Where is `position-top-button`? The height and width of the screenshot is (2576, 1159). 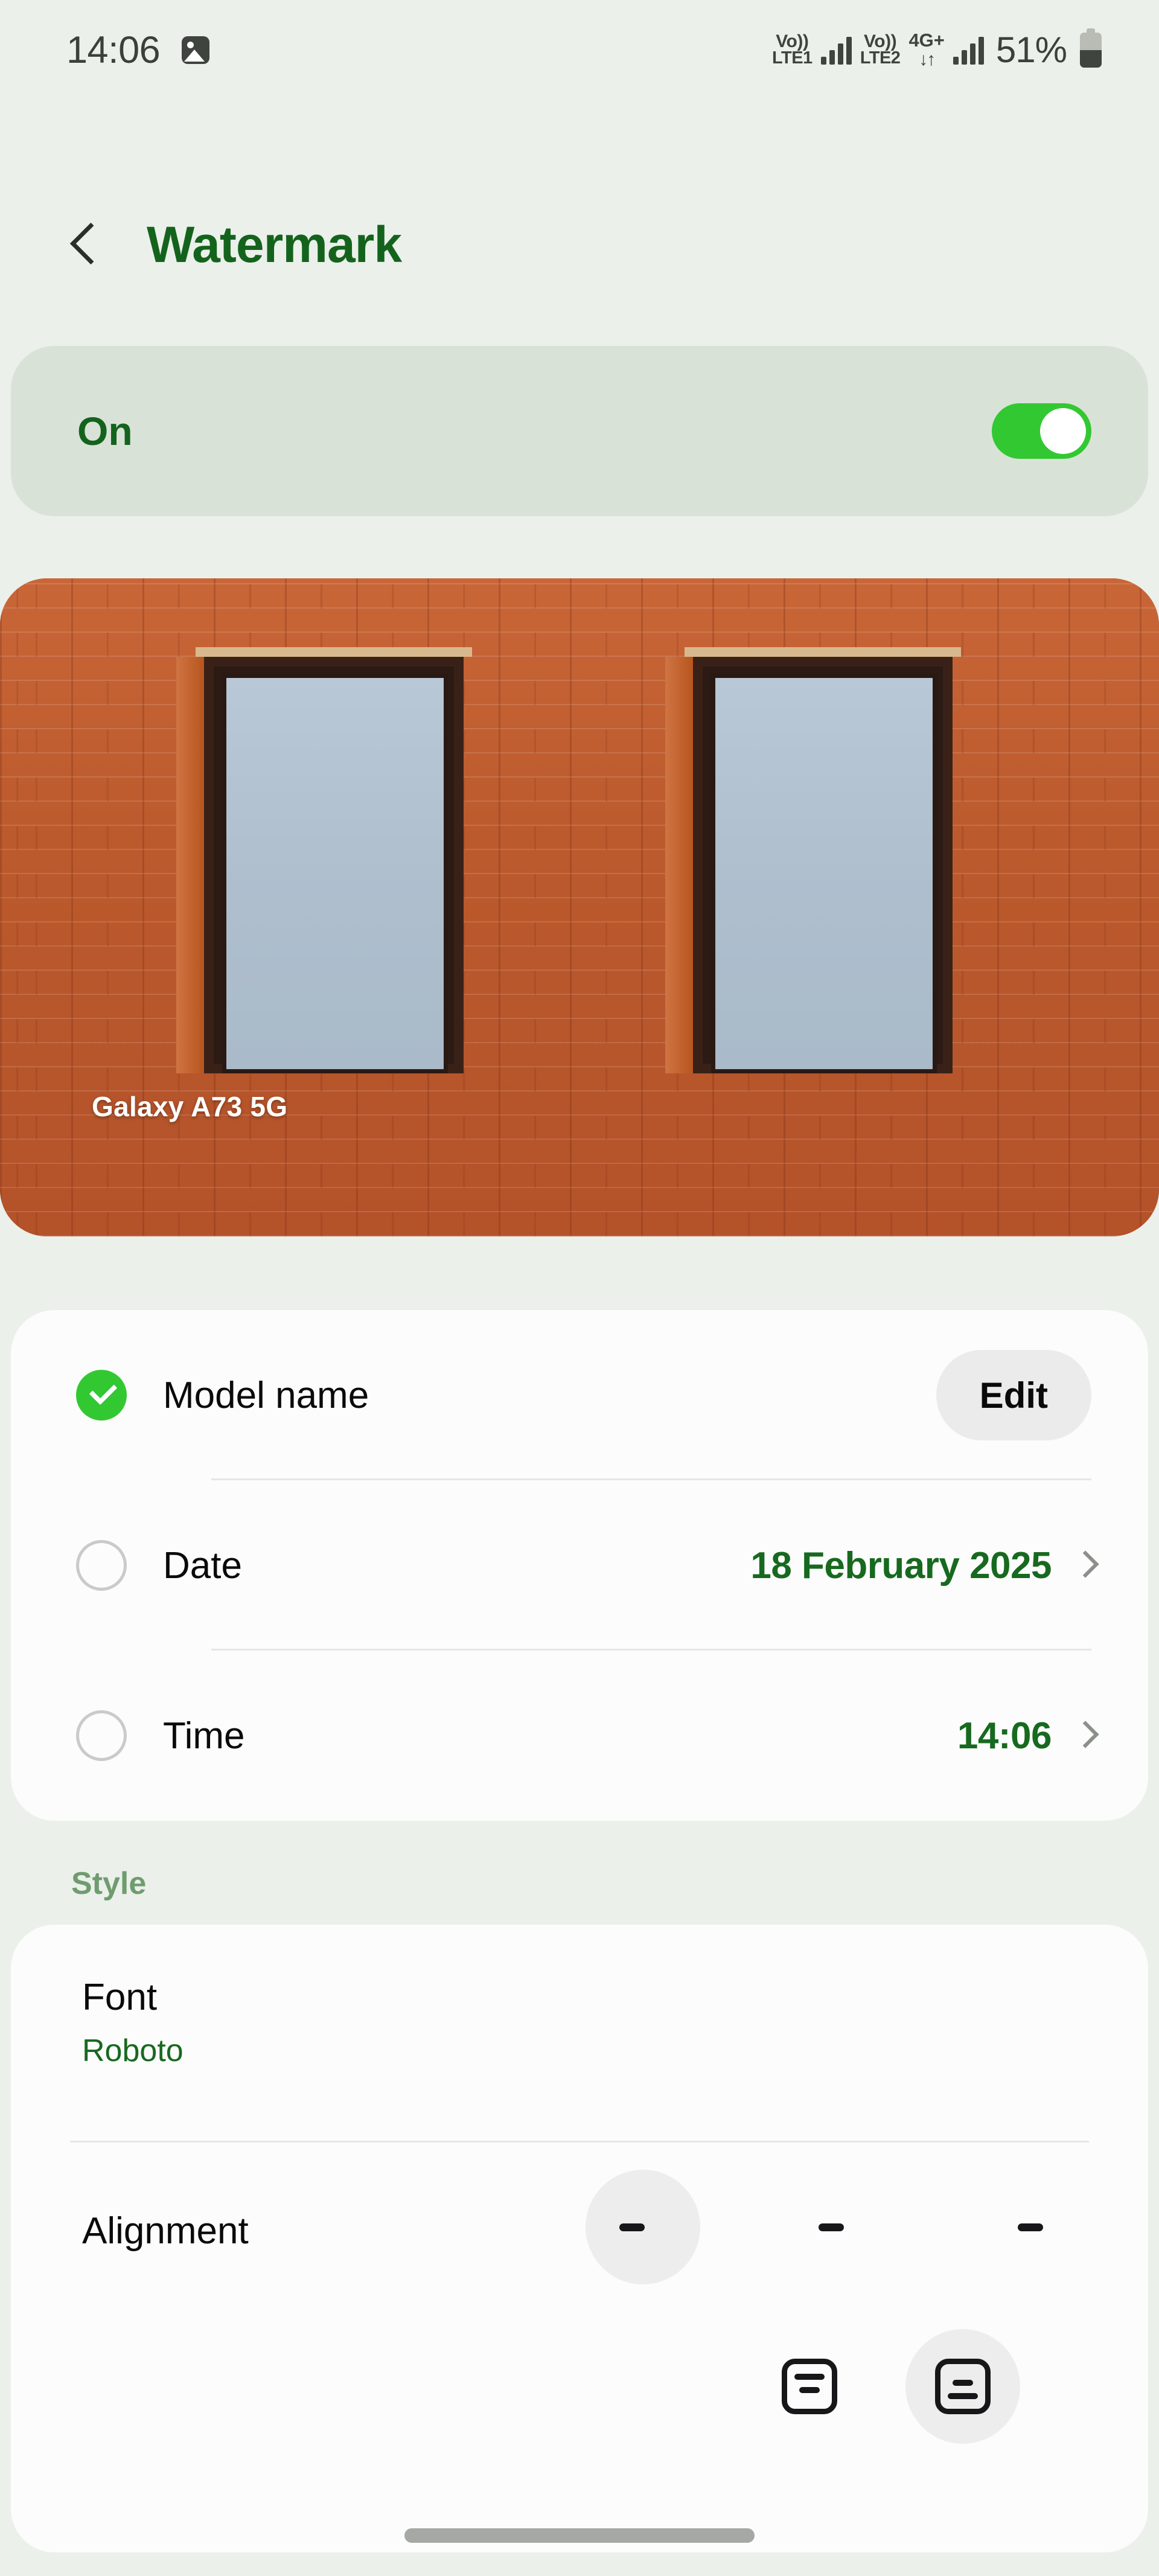
position-top-button is located at coordinates (809, 2387).